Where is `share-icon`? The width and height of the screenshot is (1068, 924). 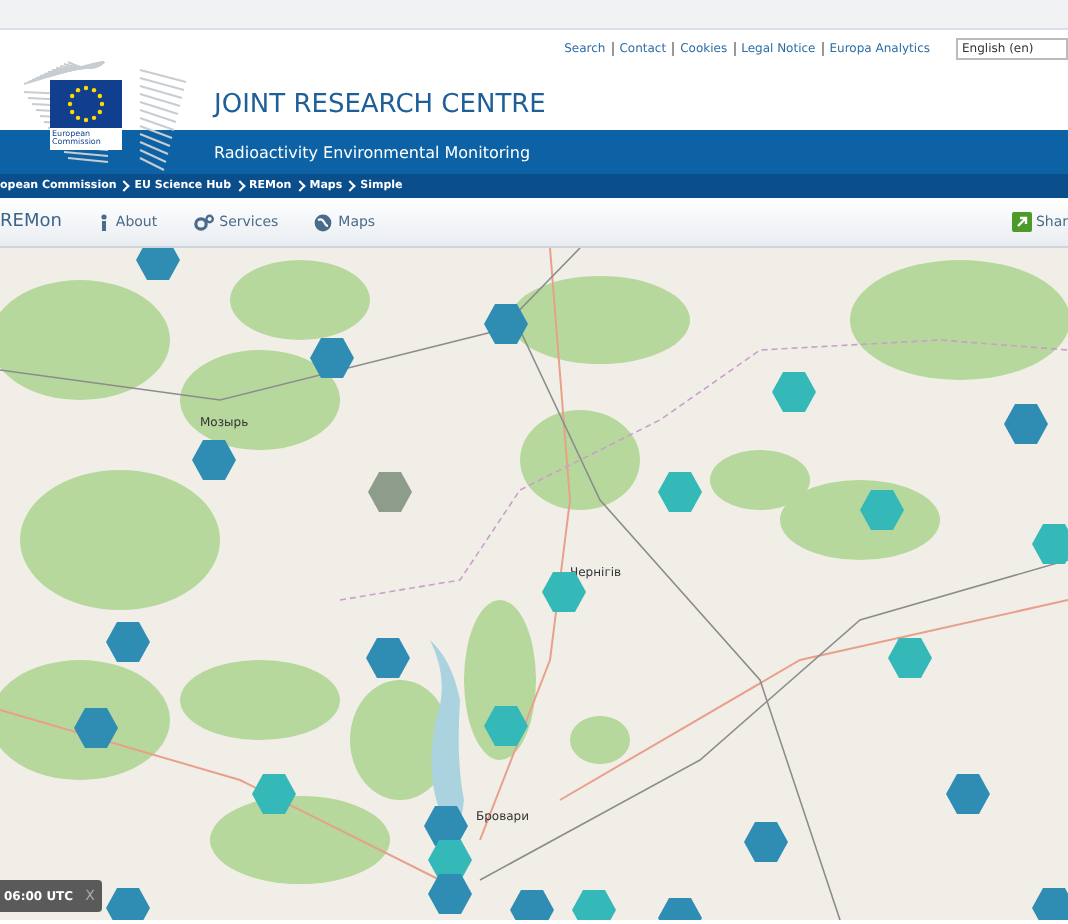 share-icon is located at coordinates (1021, 222).